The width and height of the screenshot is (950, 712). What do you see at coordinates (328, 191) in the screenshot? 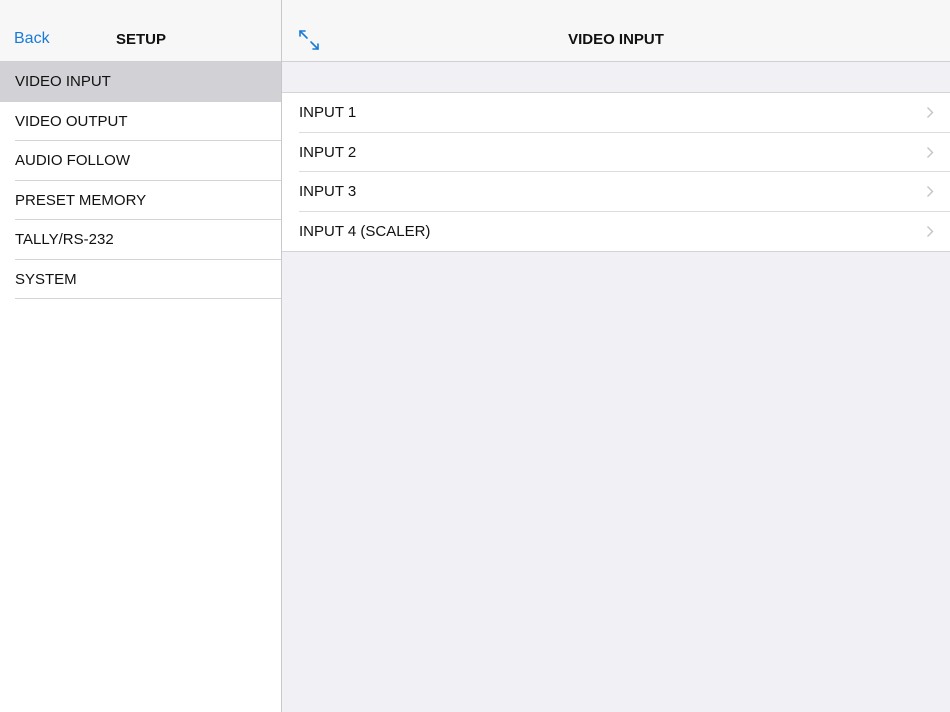
I see `list-item-label: INPUT 3` at bounding box center [328, 191].